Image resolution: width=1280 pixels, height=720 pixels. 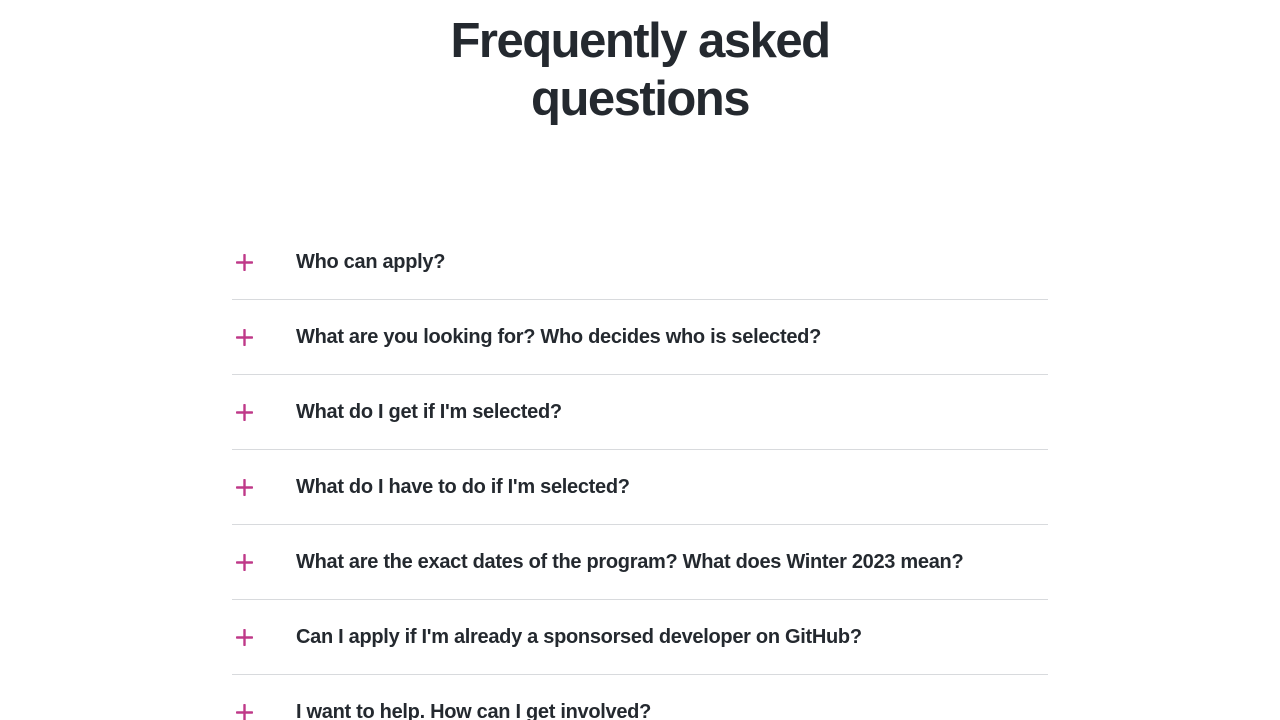 I want to click on faq-question: What do I have to do if I'm selected?, so click(x=463, y=486).